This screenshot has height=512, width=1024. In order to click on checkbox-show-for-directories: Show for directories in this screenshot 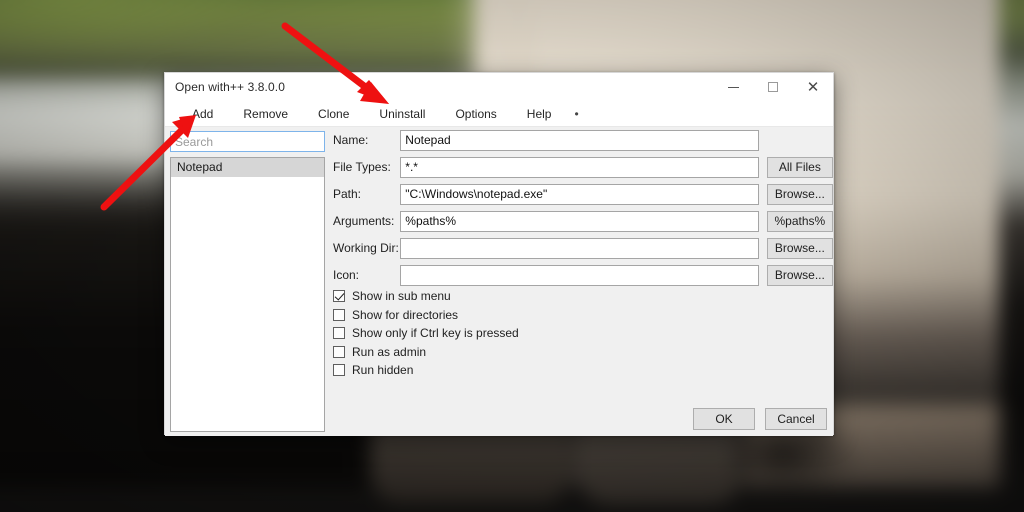, I will do `click(426, 315)`.